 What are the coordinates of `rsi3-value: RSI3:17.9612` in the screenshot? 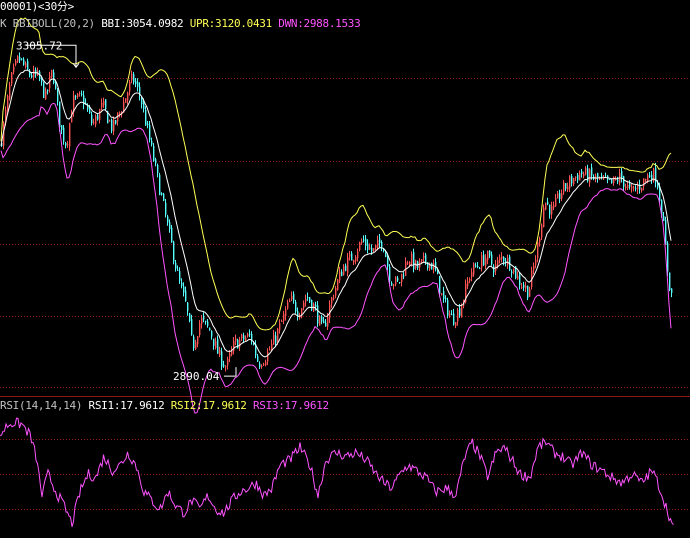 It's located at (290, 405).